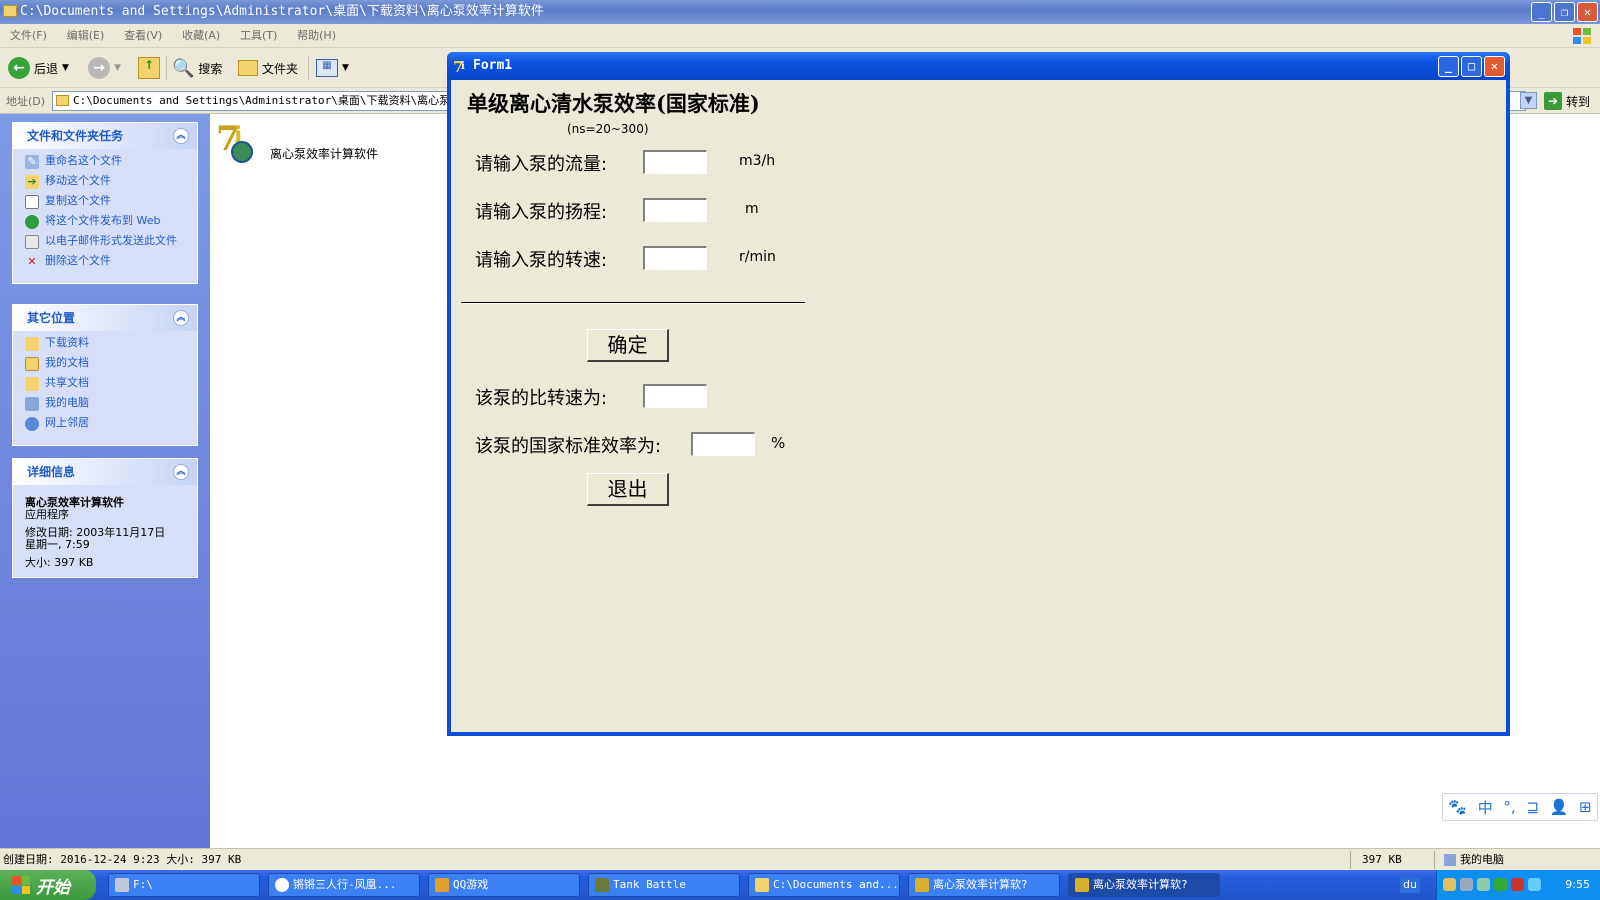 Image resolution: width=1600 pixels, height=900 pixels. I want to click on clock: 9:55, so click(1577, 885).